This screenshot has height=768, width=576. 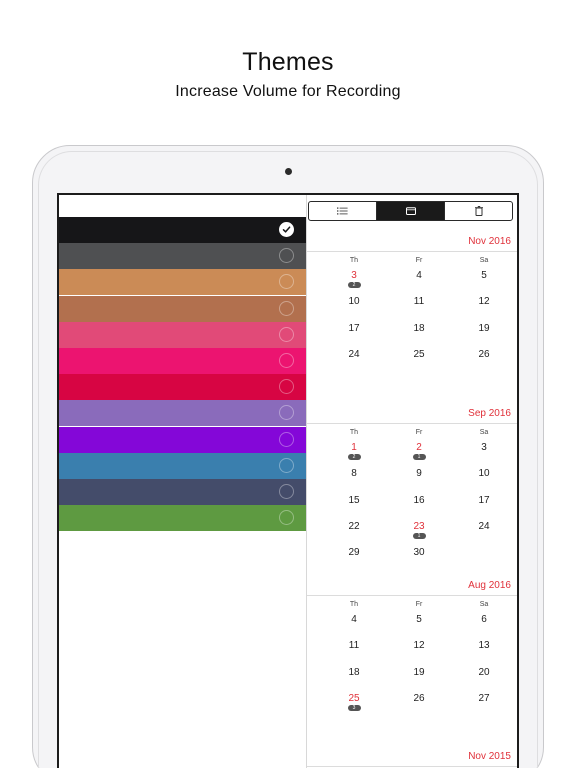 What do you see at coordinates (354, 473) in the screenshot?
I see `calendar-day: 8` at bounding box center [354, 473].